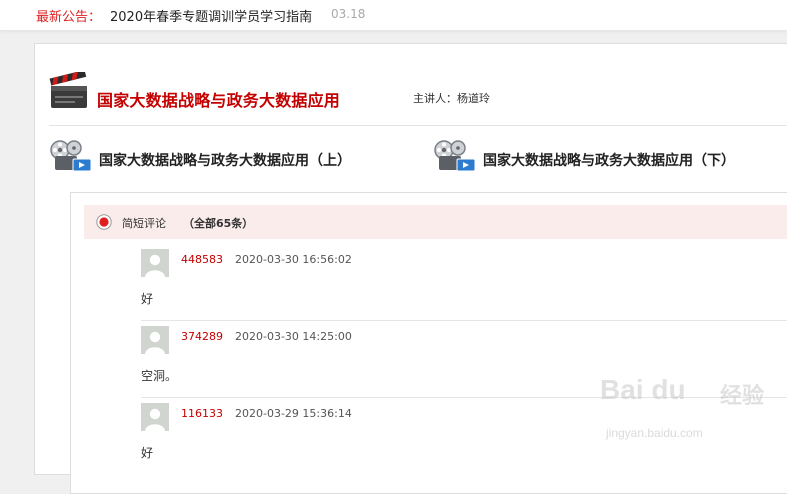 The height and width of the screenshot is (494, 787). I want to click on comment-separator, so click(464, 320).